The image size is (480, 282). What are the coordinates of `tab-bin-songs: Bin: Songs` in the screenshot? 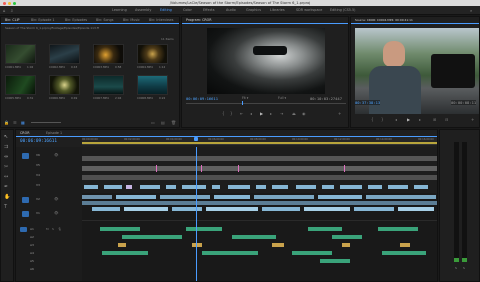 It's located at (104, 20).